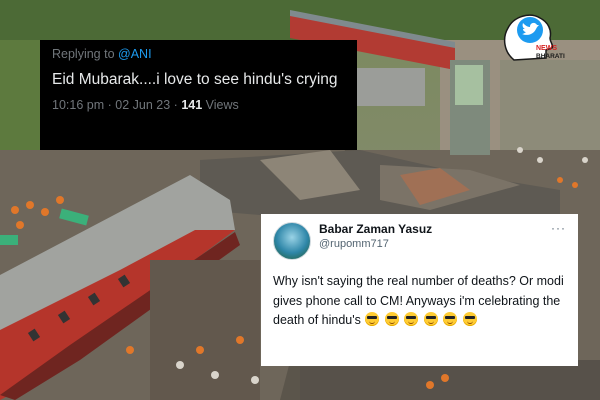 The height and width of the screenshot is (400, 600). What do you see at coordinates (420, 319) in the screenshot?
I see `emoji-row` at bounding box center [420, 319].